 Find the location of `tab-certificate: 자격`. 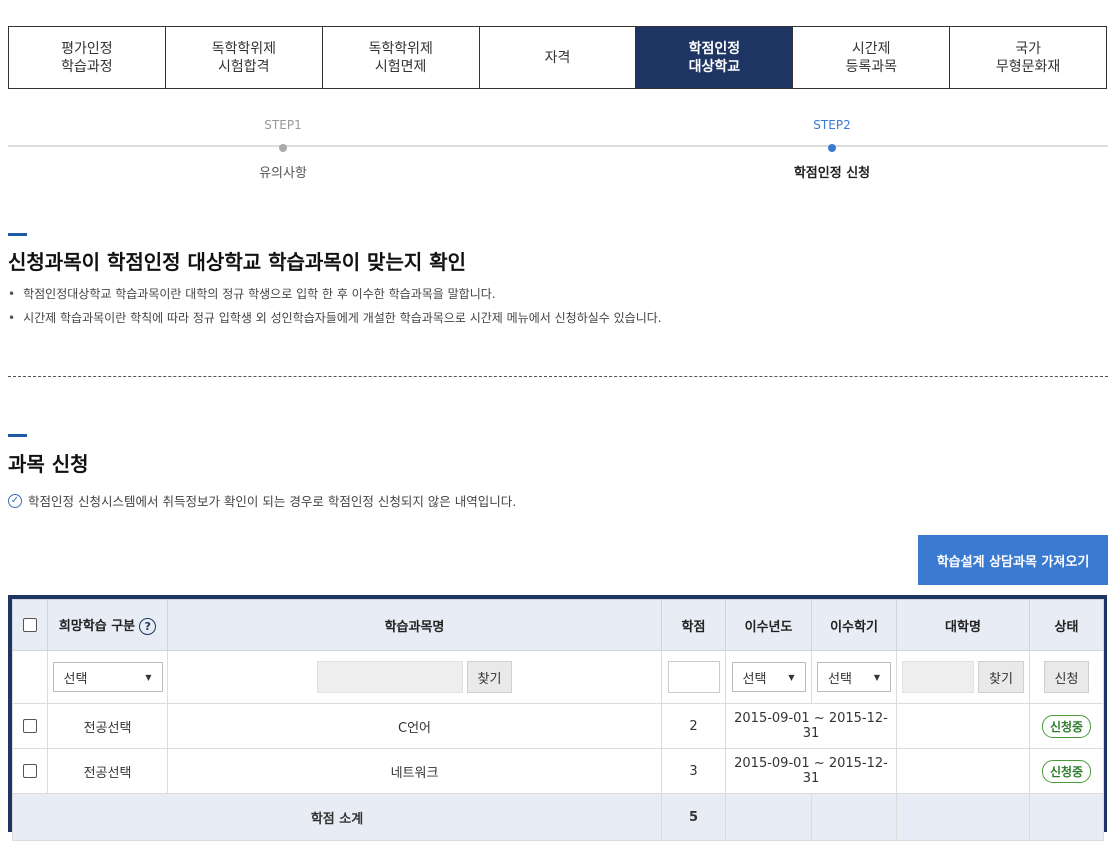

tab-certificate: 자격 is located at coordinates (558, 57).